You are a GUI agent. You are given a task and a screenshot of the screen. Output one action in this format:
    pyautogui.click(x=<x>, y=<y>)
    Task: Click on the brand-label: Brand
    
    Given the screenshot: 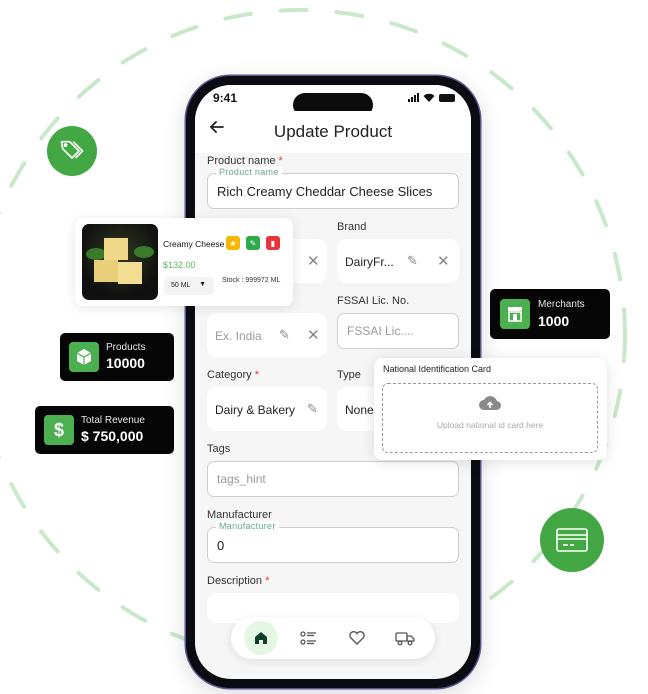 What is the action you would take?
    pyautogui.click(x=352, y=227)
    